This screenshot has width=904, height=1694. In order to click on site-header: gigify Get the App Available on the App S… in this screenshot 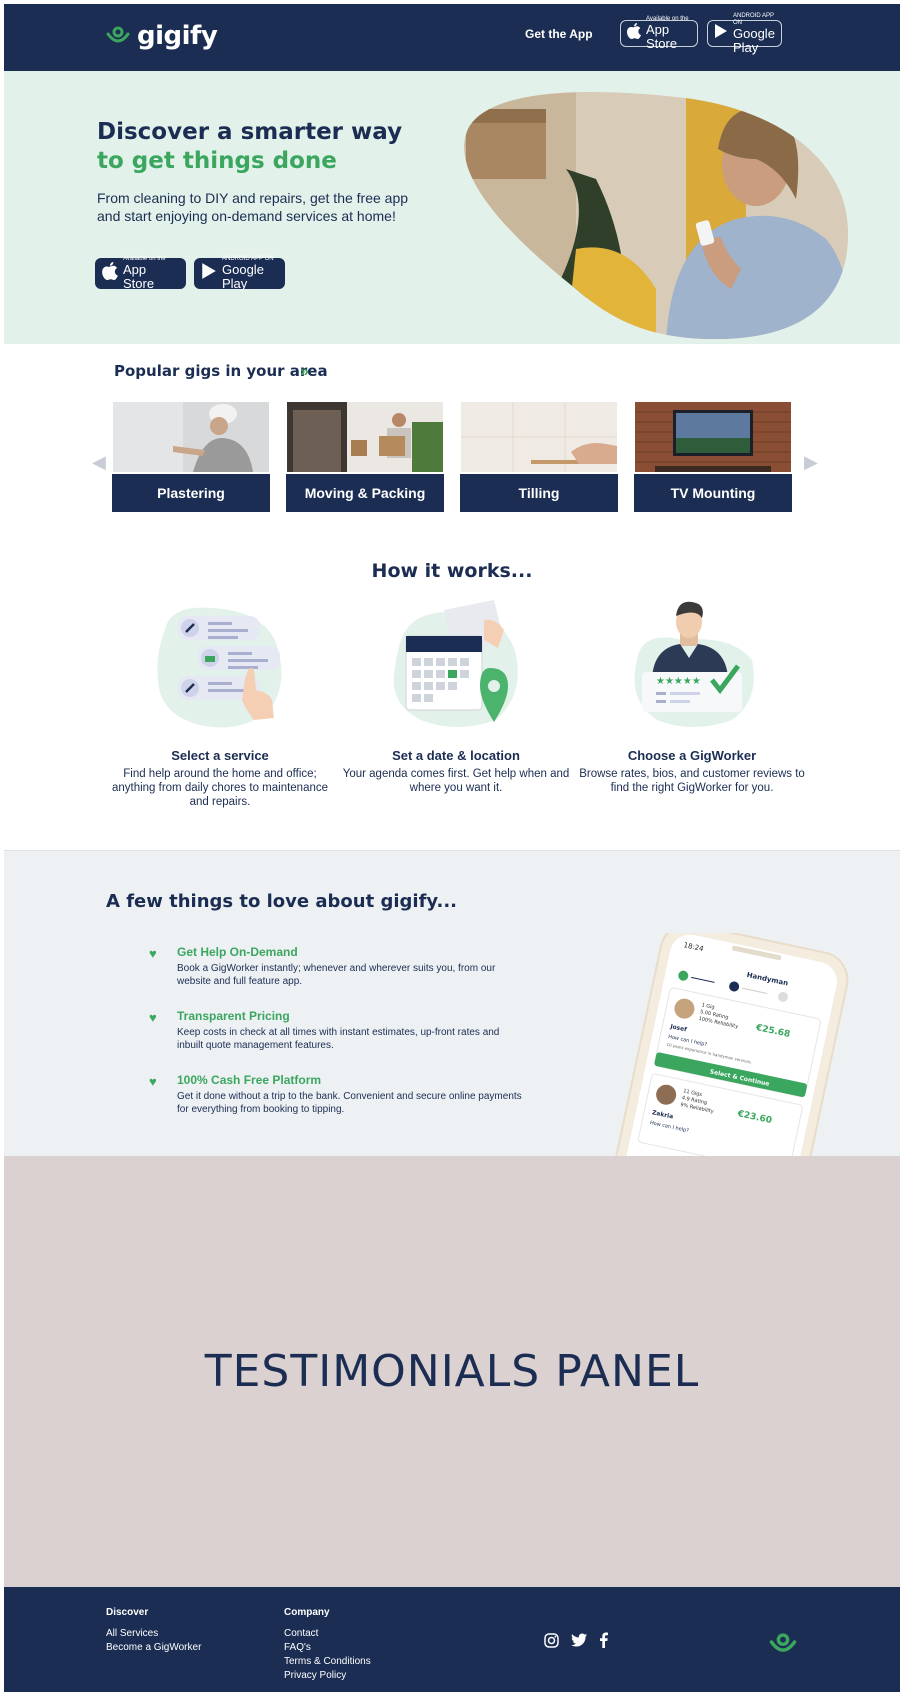, I will do `click(452, 37)`.